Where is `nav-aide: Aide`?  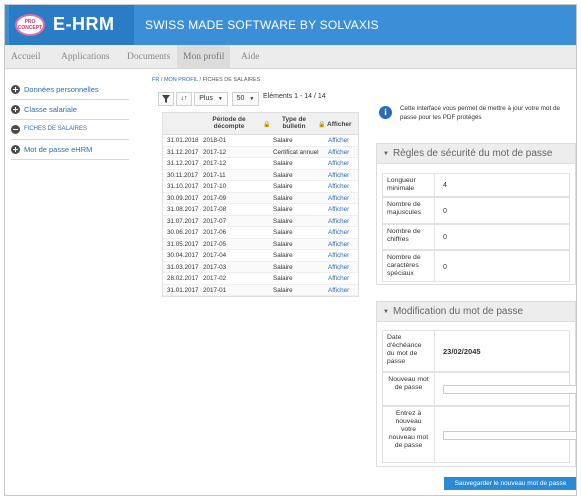 nav-aide: Aide is located at coordinates (250, 57).